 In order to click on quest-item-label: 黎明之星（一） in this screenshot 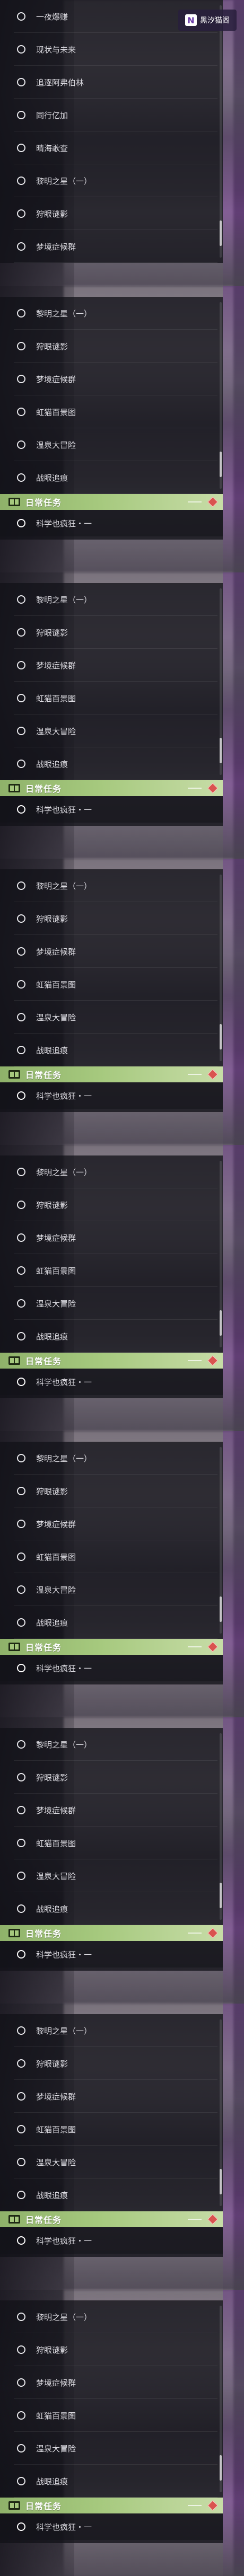, I will do `click(64, 2317)`.